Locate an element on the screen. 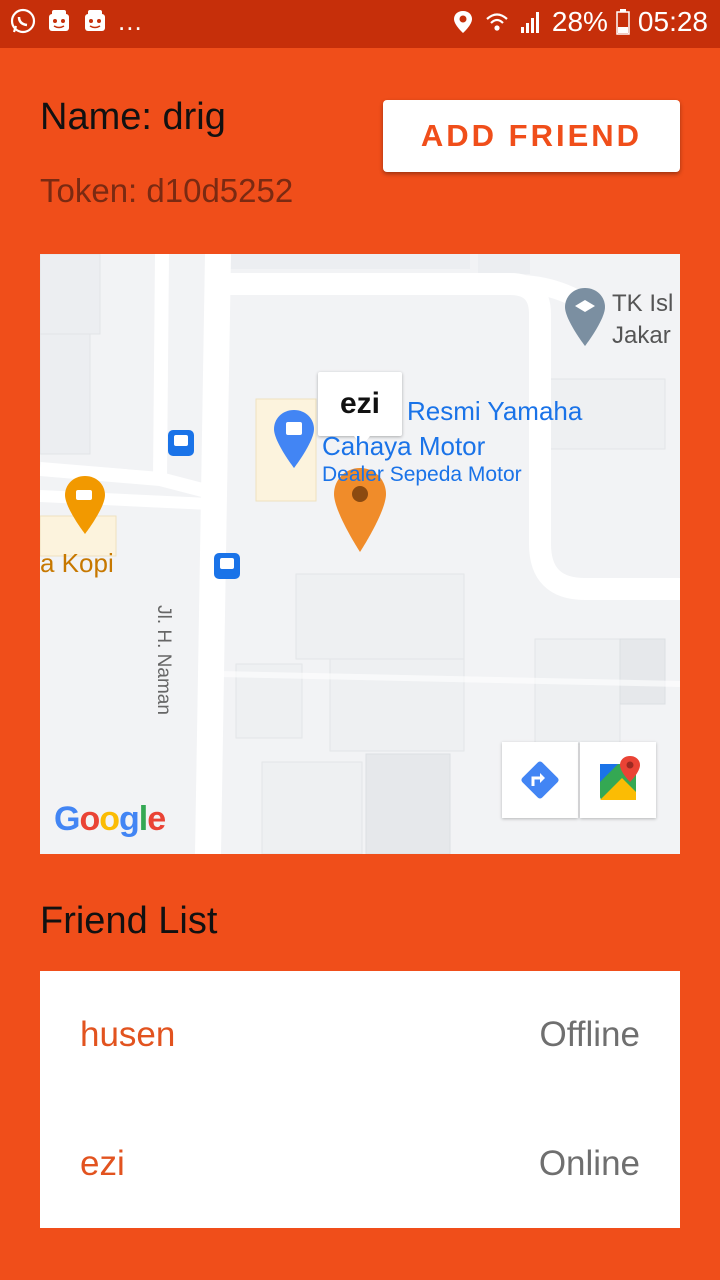  wifi-icon is located at coordinates (497, 22).